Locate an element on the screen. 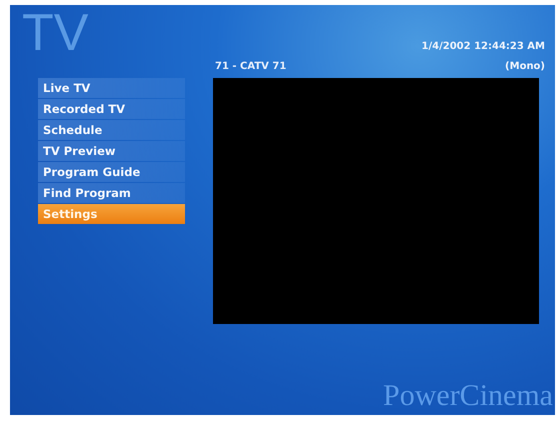  menu-item: TV Preview is located at coordinates (111, 151).